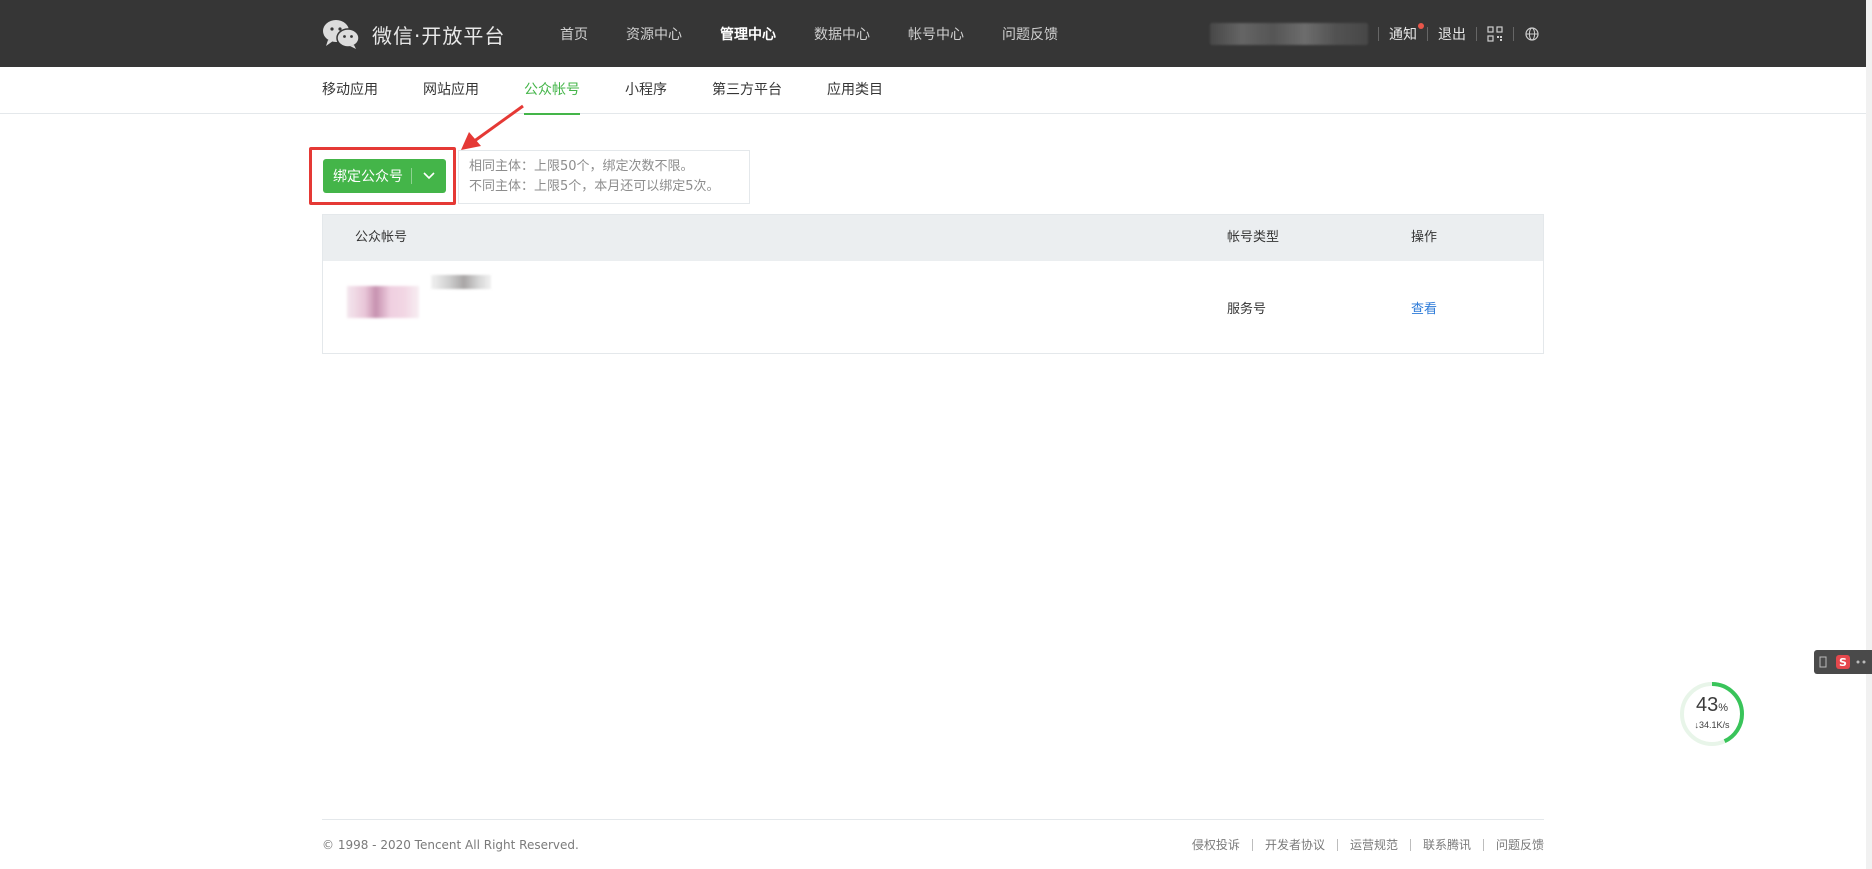 This screenshot has width=1872, height=869. What do you see at coordinates (1403, 34) in the screenshot?
I see `notice-label: 通知` at bounding box center [1403, 34].